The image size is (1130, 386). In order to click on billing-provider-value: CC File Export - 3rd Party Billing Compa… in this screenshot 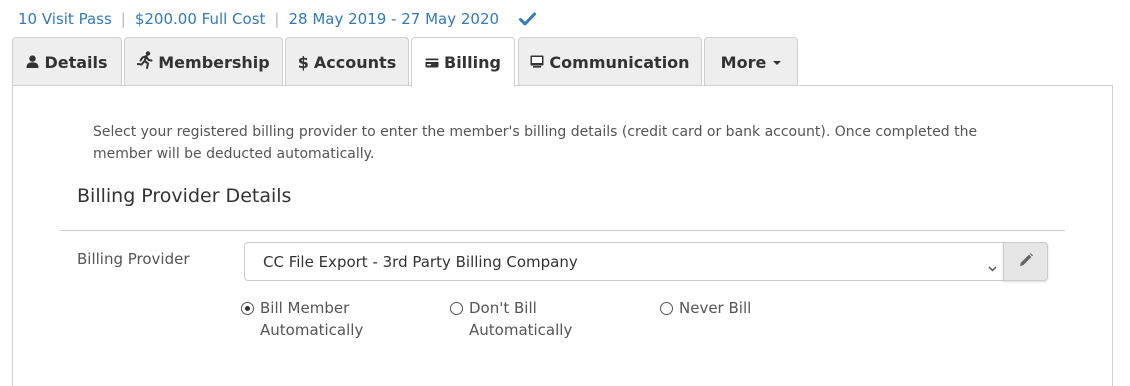, I will do `click(420, 261)`.